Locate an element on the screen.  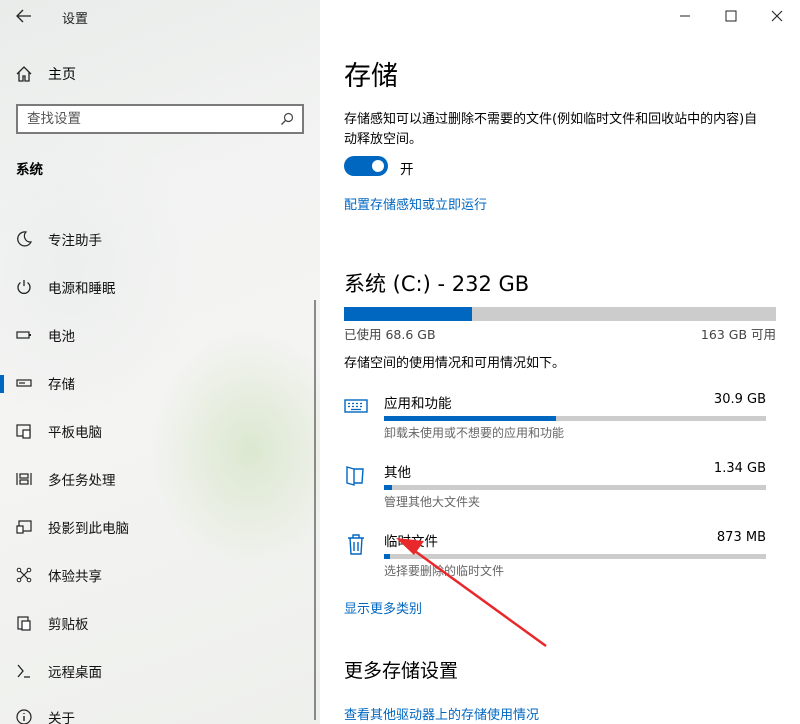
sidebar-item-shared-experiences: 体验共享 is located at coordinates (160, 575).